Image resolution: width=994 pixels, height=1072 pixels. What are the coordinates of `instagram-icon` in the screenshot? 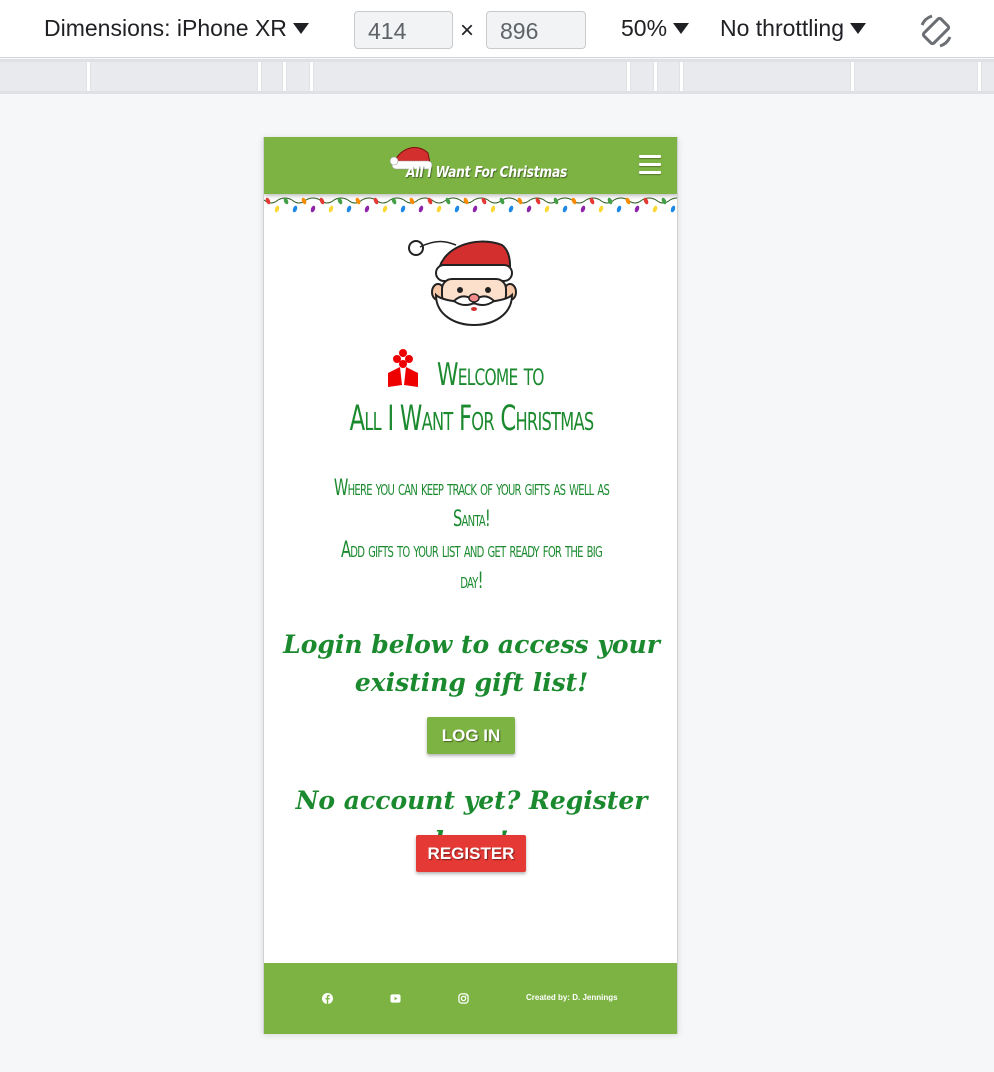 It's located at (463, 998).